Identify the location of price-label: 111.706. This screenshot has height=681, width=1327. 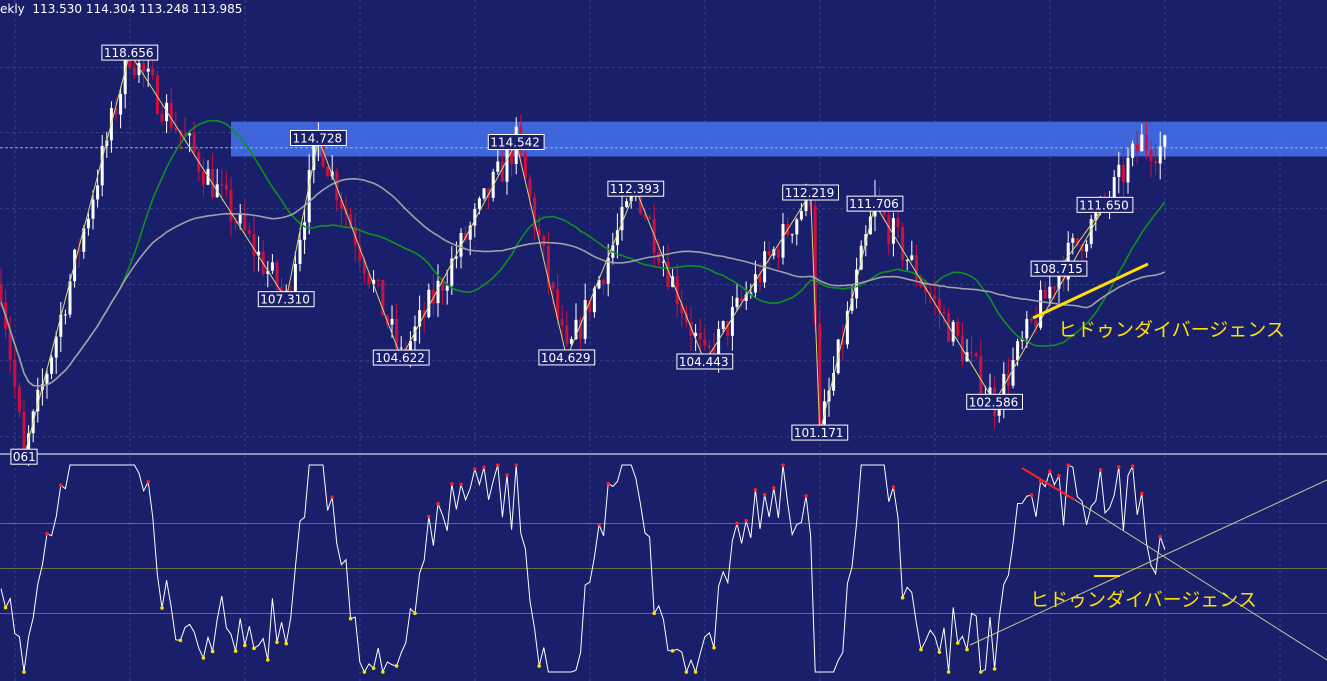
(874, 204).